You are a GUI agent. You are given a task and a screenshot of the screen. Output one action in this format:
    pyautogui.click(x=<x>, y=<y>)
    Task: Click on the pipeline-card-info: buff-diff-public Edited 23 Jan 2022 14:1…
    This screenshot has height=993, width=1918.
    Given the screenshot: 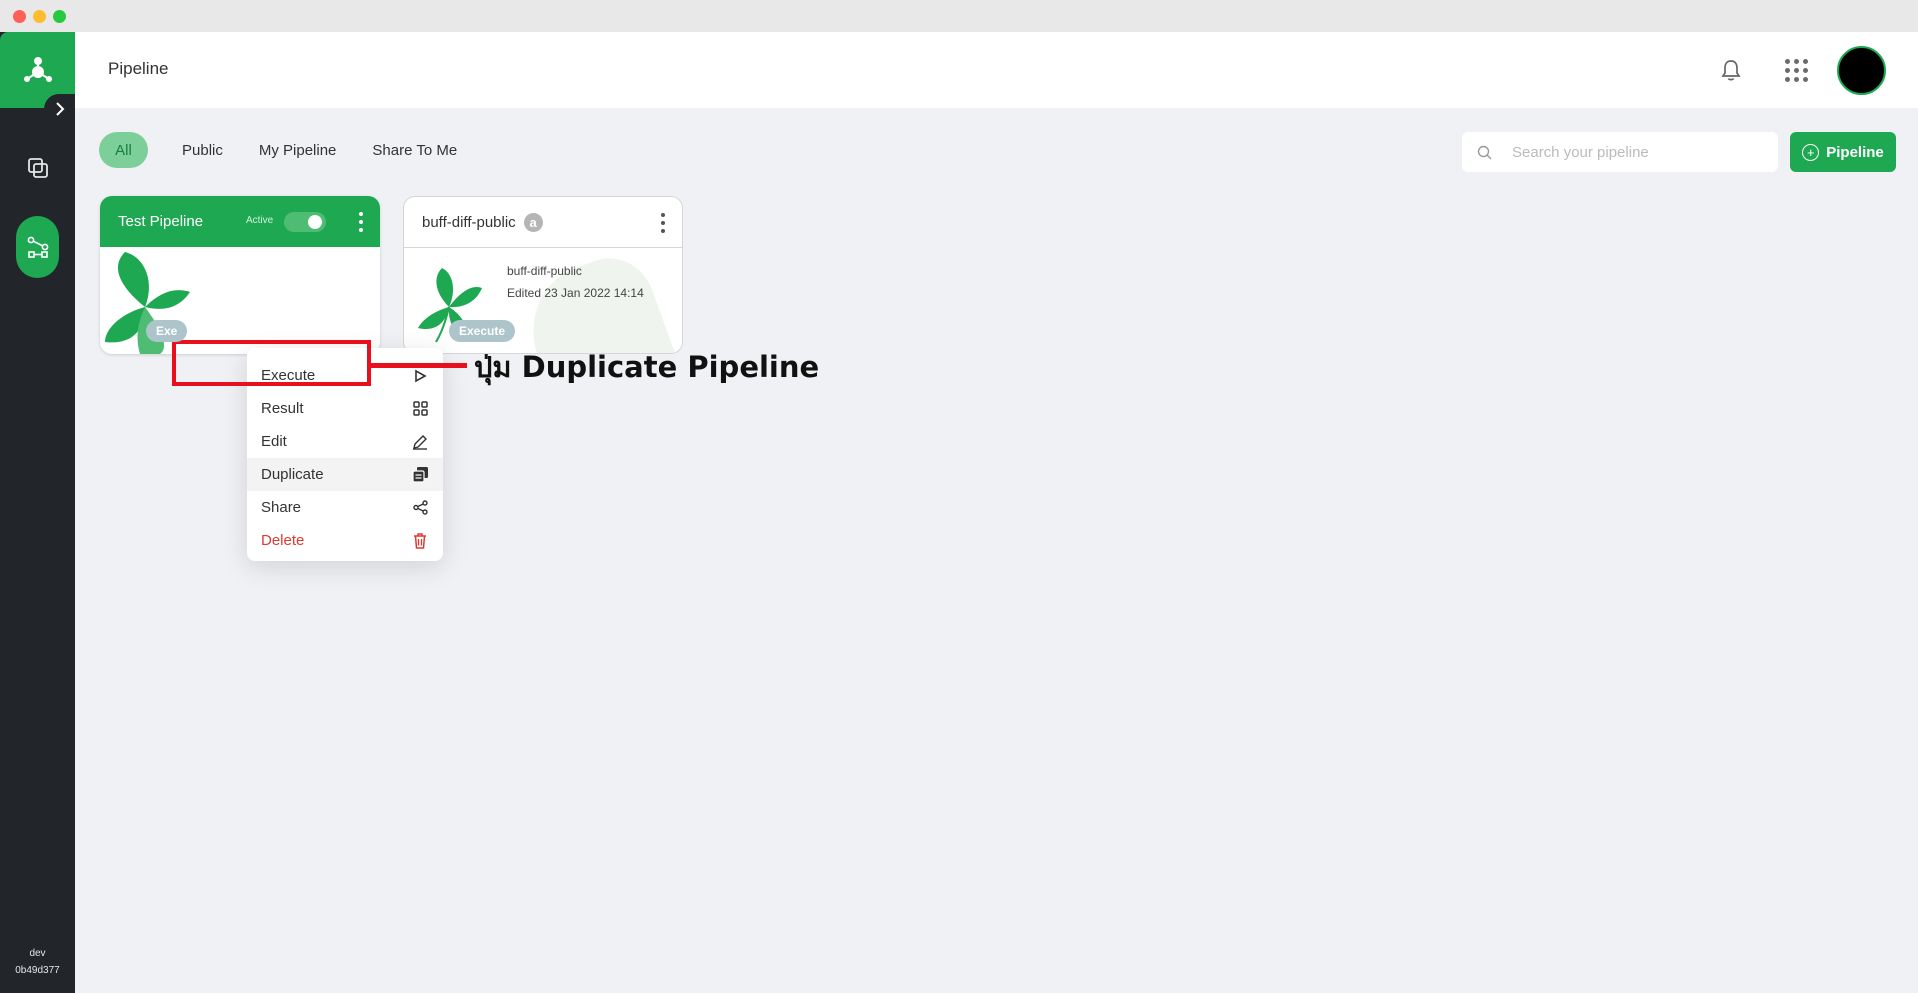 What is the action you would take?
    pyautogui.click(x=575, y=282)
    